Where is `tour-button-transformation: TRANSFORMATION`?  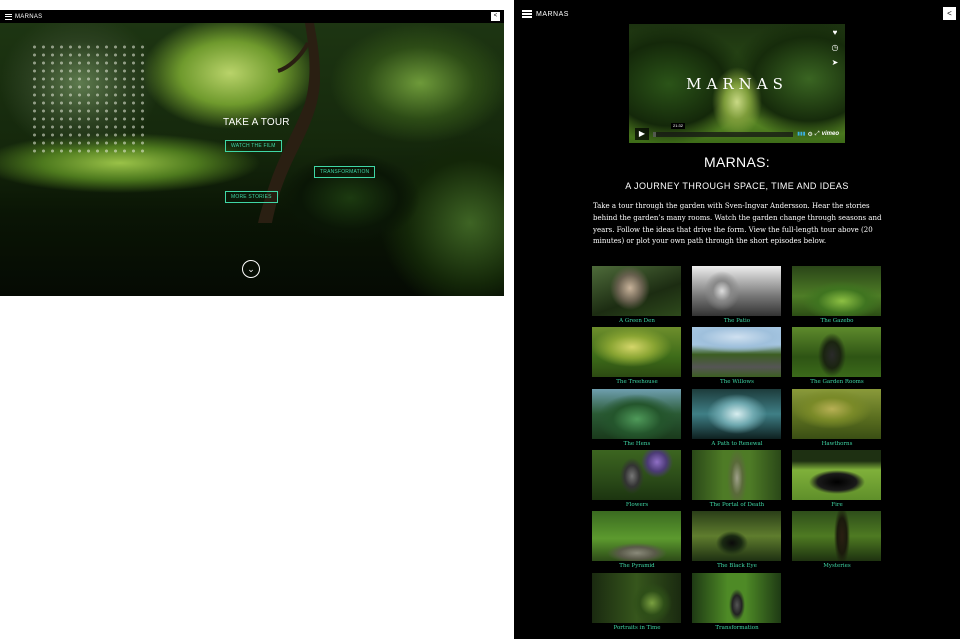 tour-button-transformation: TRANSFORMATION is located at coordinates (345, 172).